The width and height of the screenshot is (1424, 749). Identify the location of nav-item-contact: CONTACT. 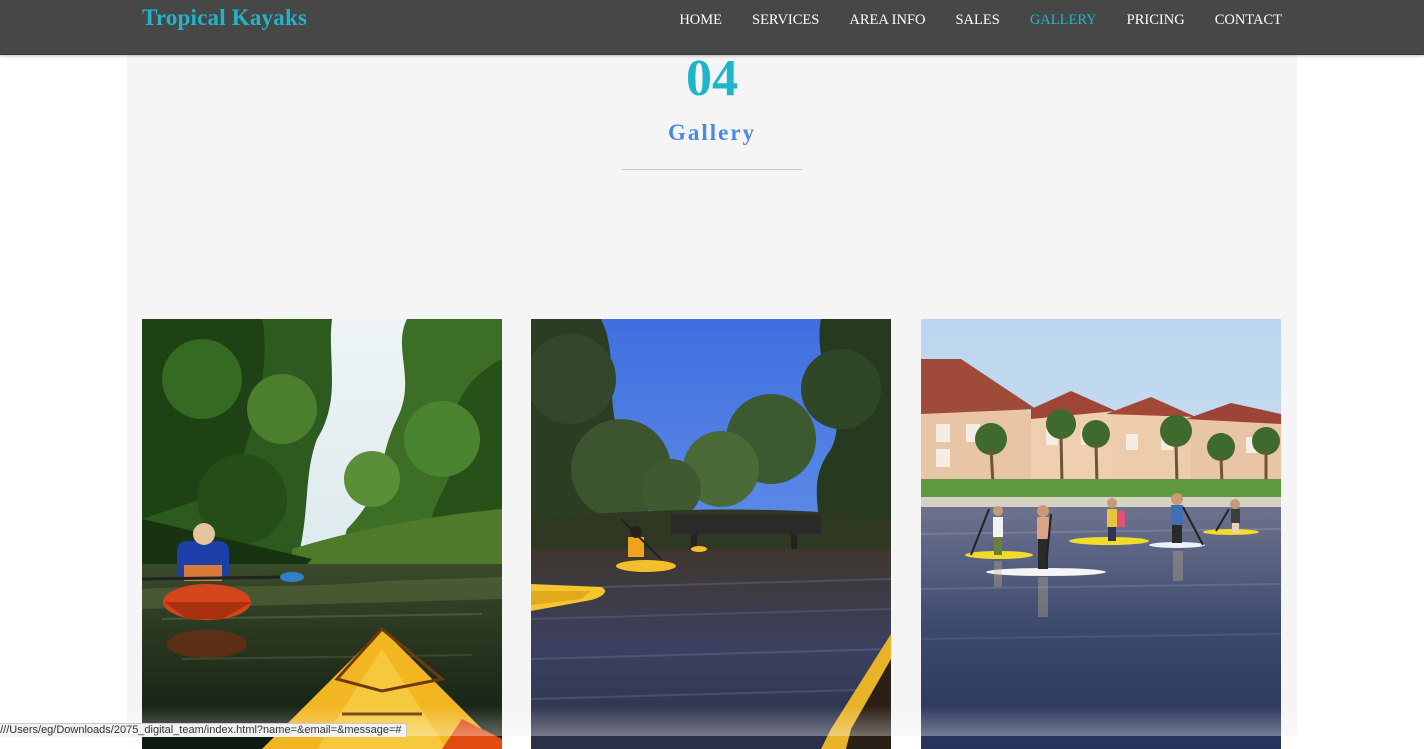
(1248, 20).